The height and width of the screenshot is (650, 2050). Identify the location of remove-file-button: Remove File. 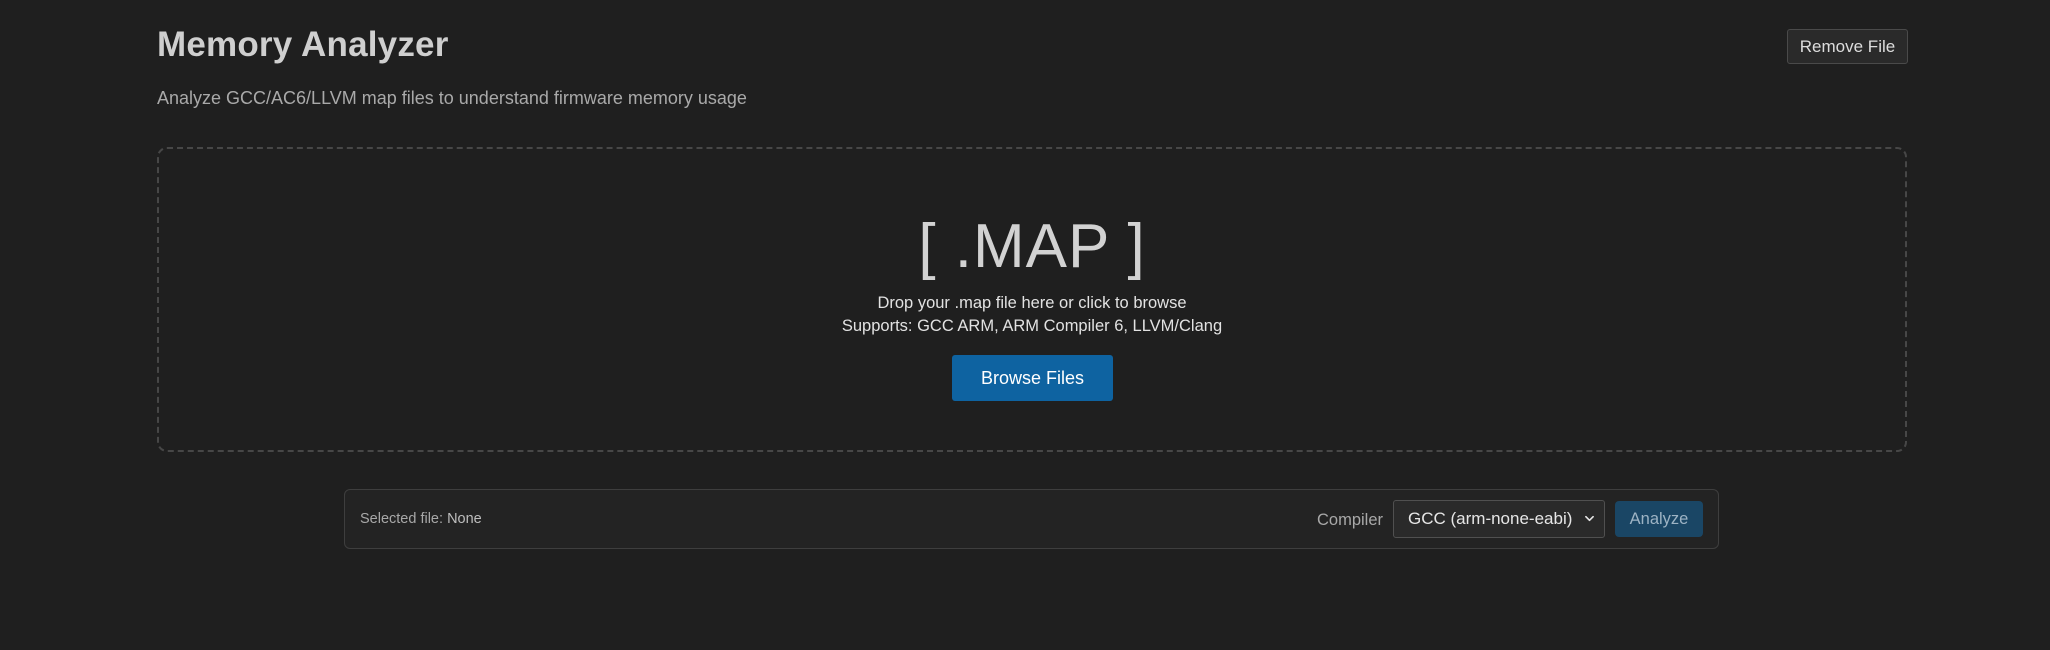
(1847, 46).